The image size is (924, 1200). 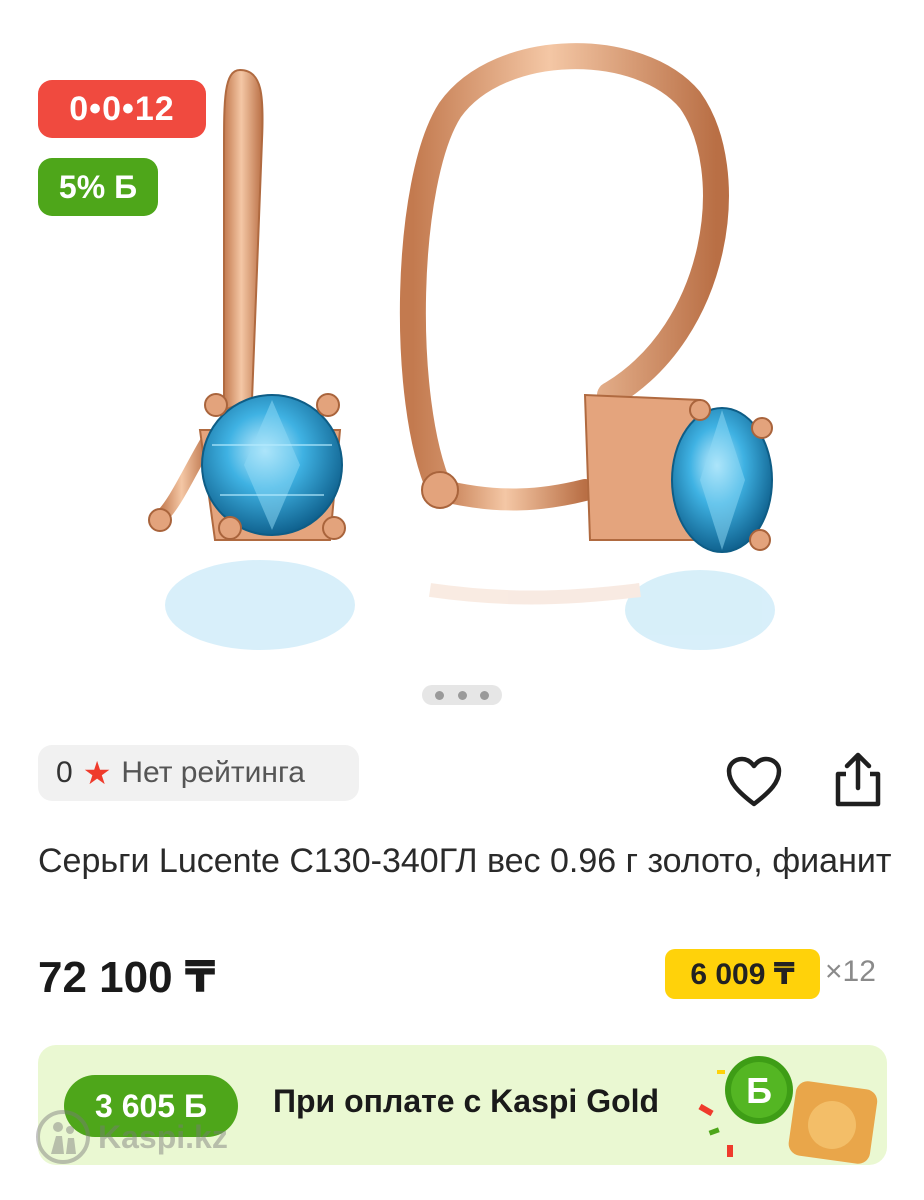 I want to click on product-price: 72 100 ₸, so click(x=127, y=977).